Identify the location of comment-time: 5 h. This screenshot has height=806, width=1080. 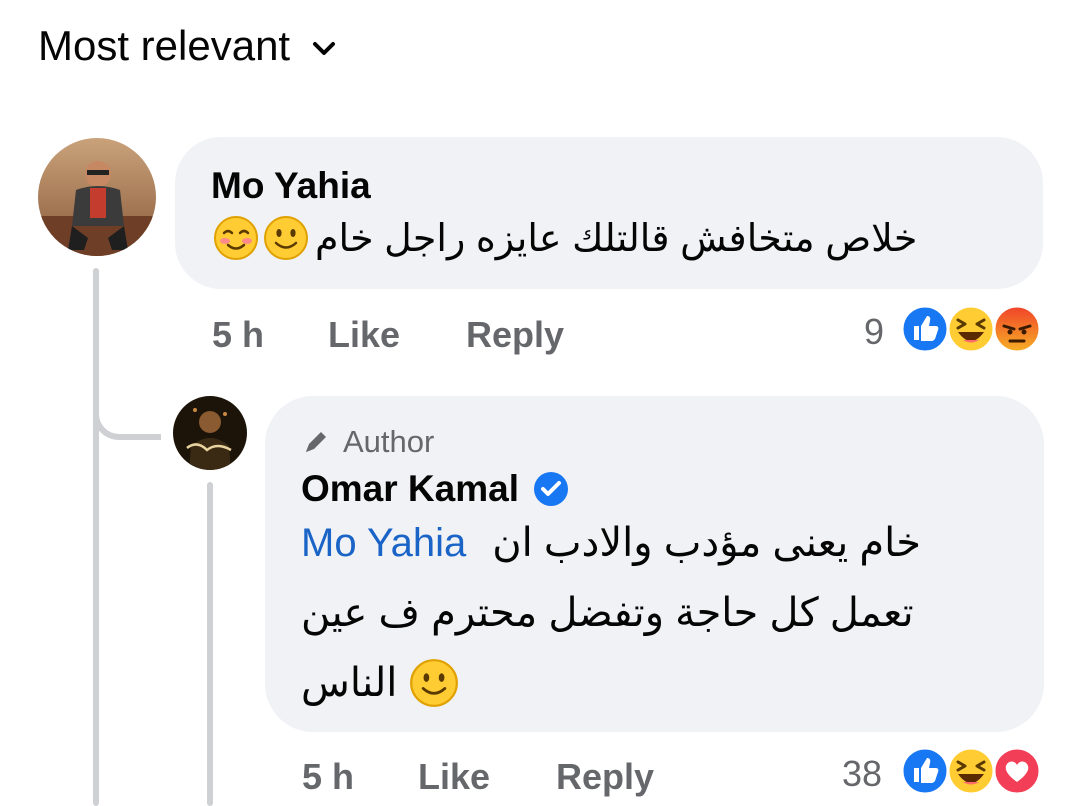
(238, 335).